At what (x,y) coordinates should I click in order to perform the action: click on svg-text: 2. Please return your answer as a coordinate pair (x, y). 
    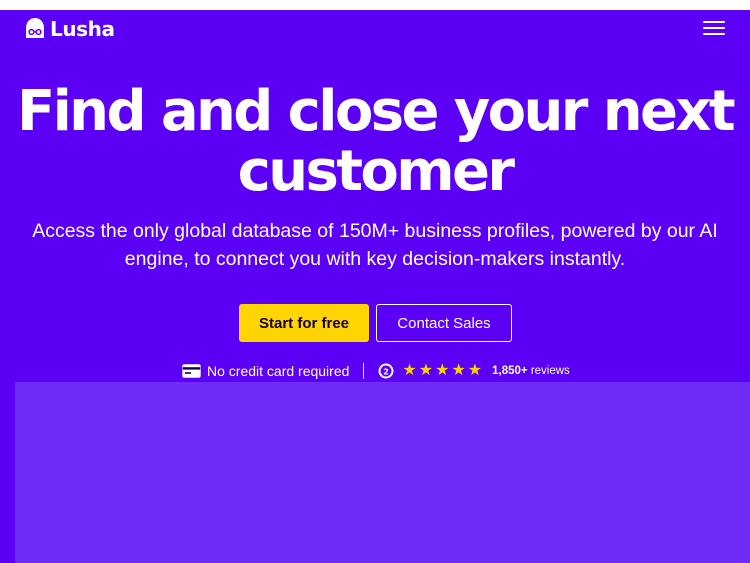
    Looking at the image, I should click on (387, 372).